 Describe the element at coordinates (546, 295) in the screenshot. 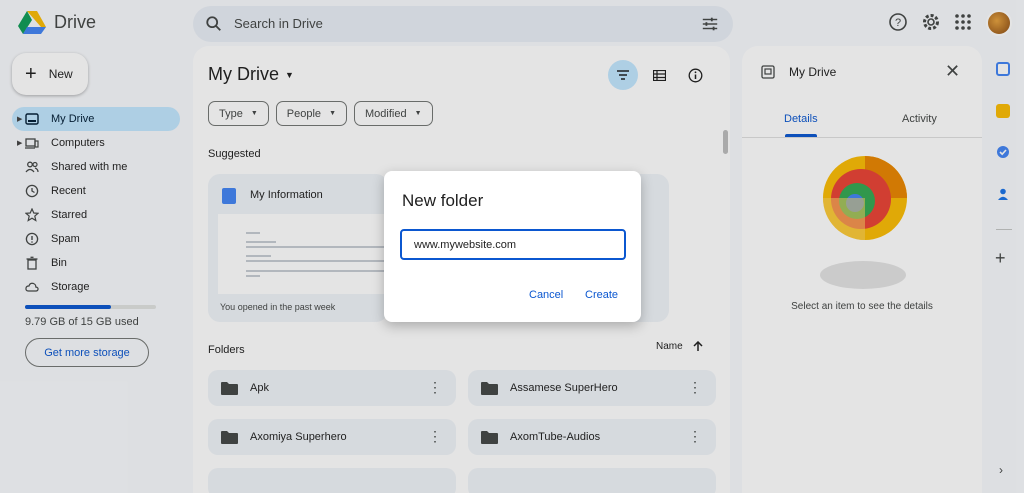

I see `cancel-button: Cancel` at that location.